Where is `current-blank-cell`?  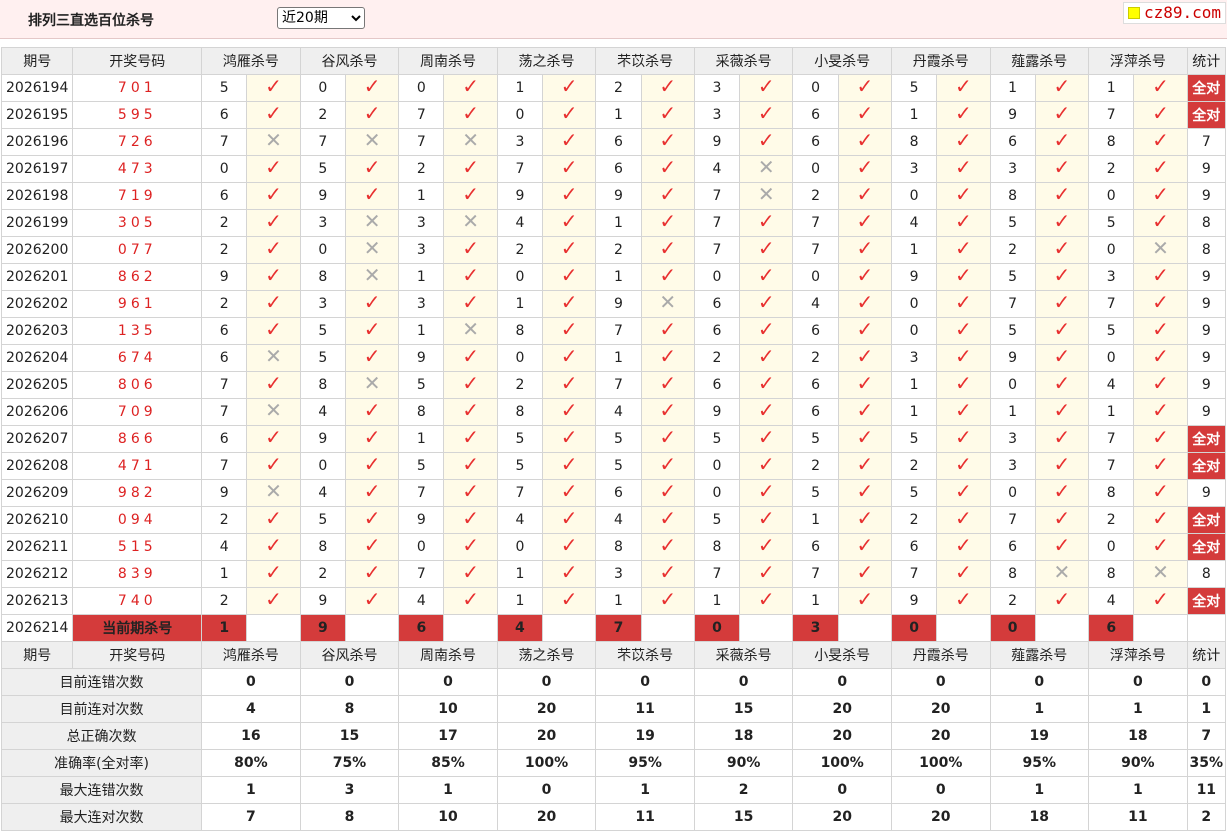 current-blank-cell is located at coordinates (1160, 628).